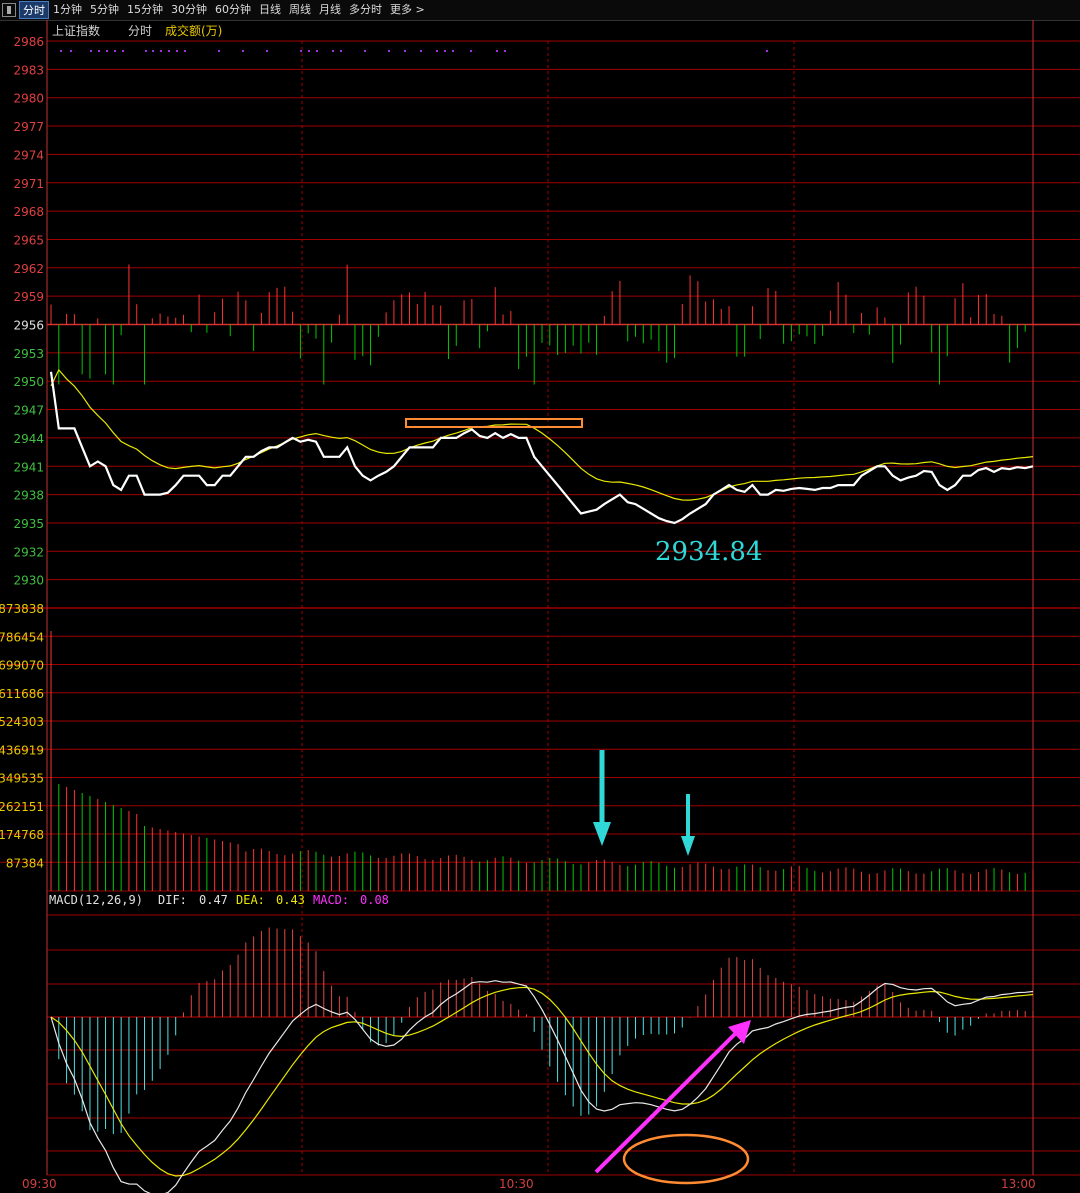 The image size is (1080, 1193). What do you see at coordinates (28, 382) in the screenshot?
I see `price-tick: 2950` at bounding box center [28, 382].